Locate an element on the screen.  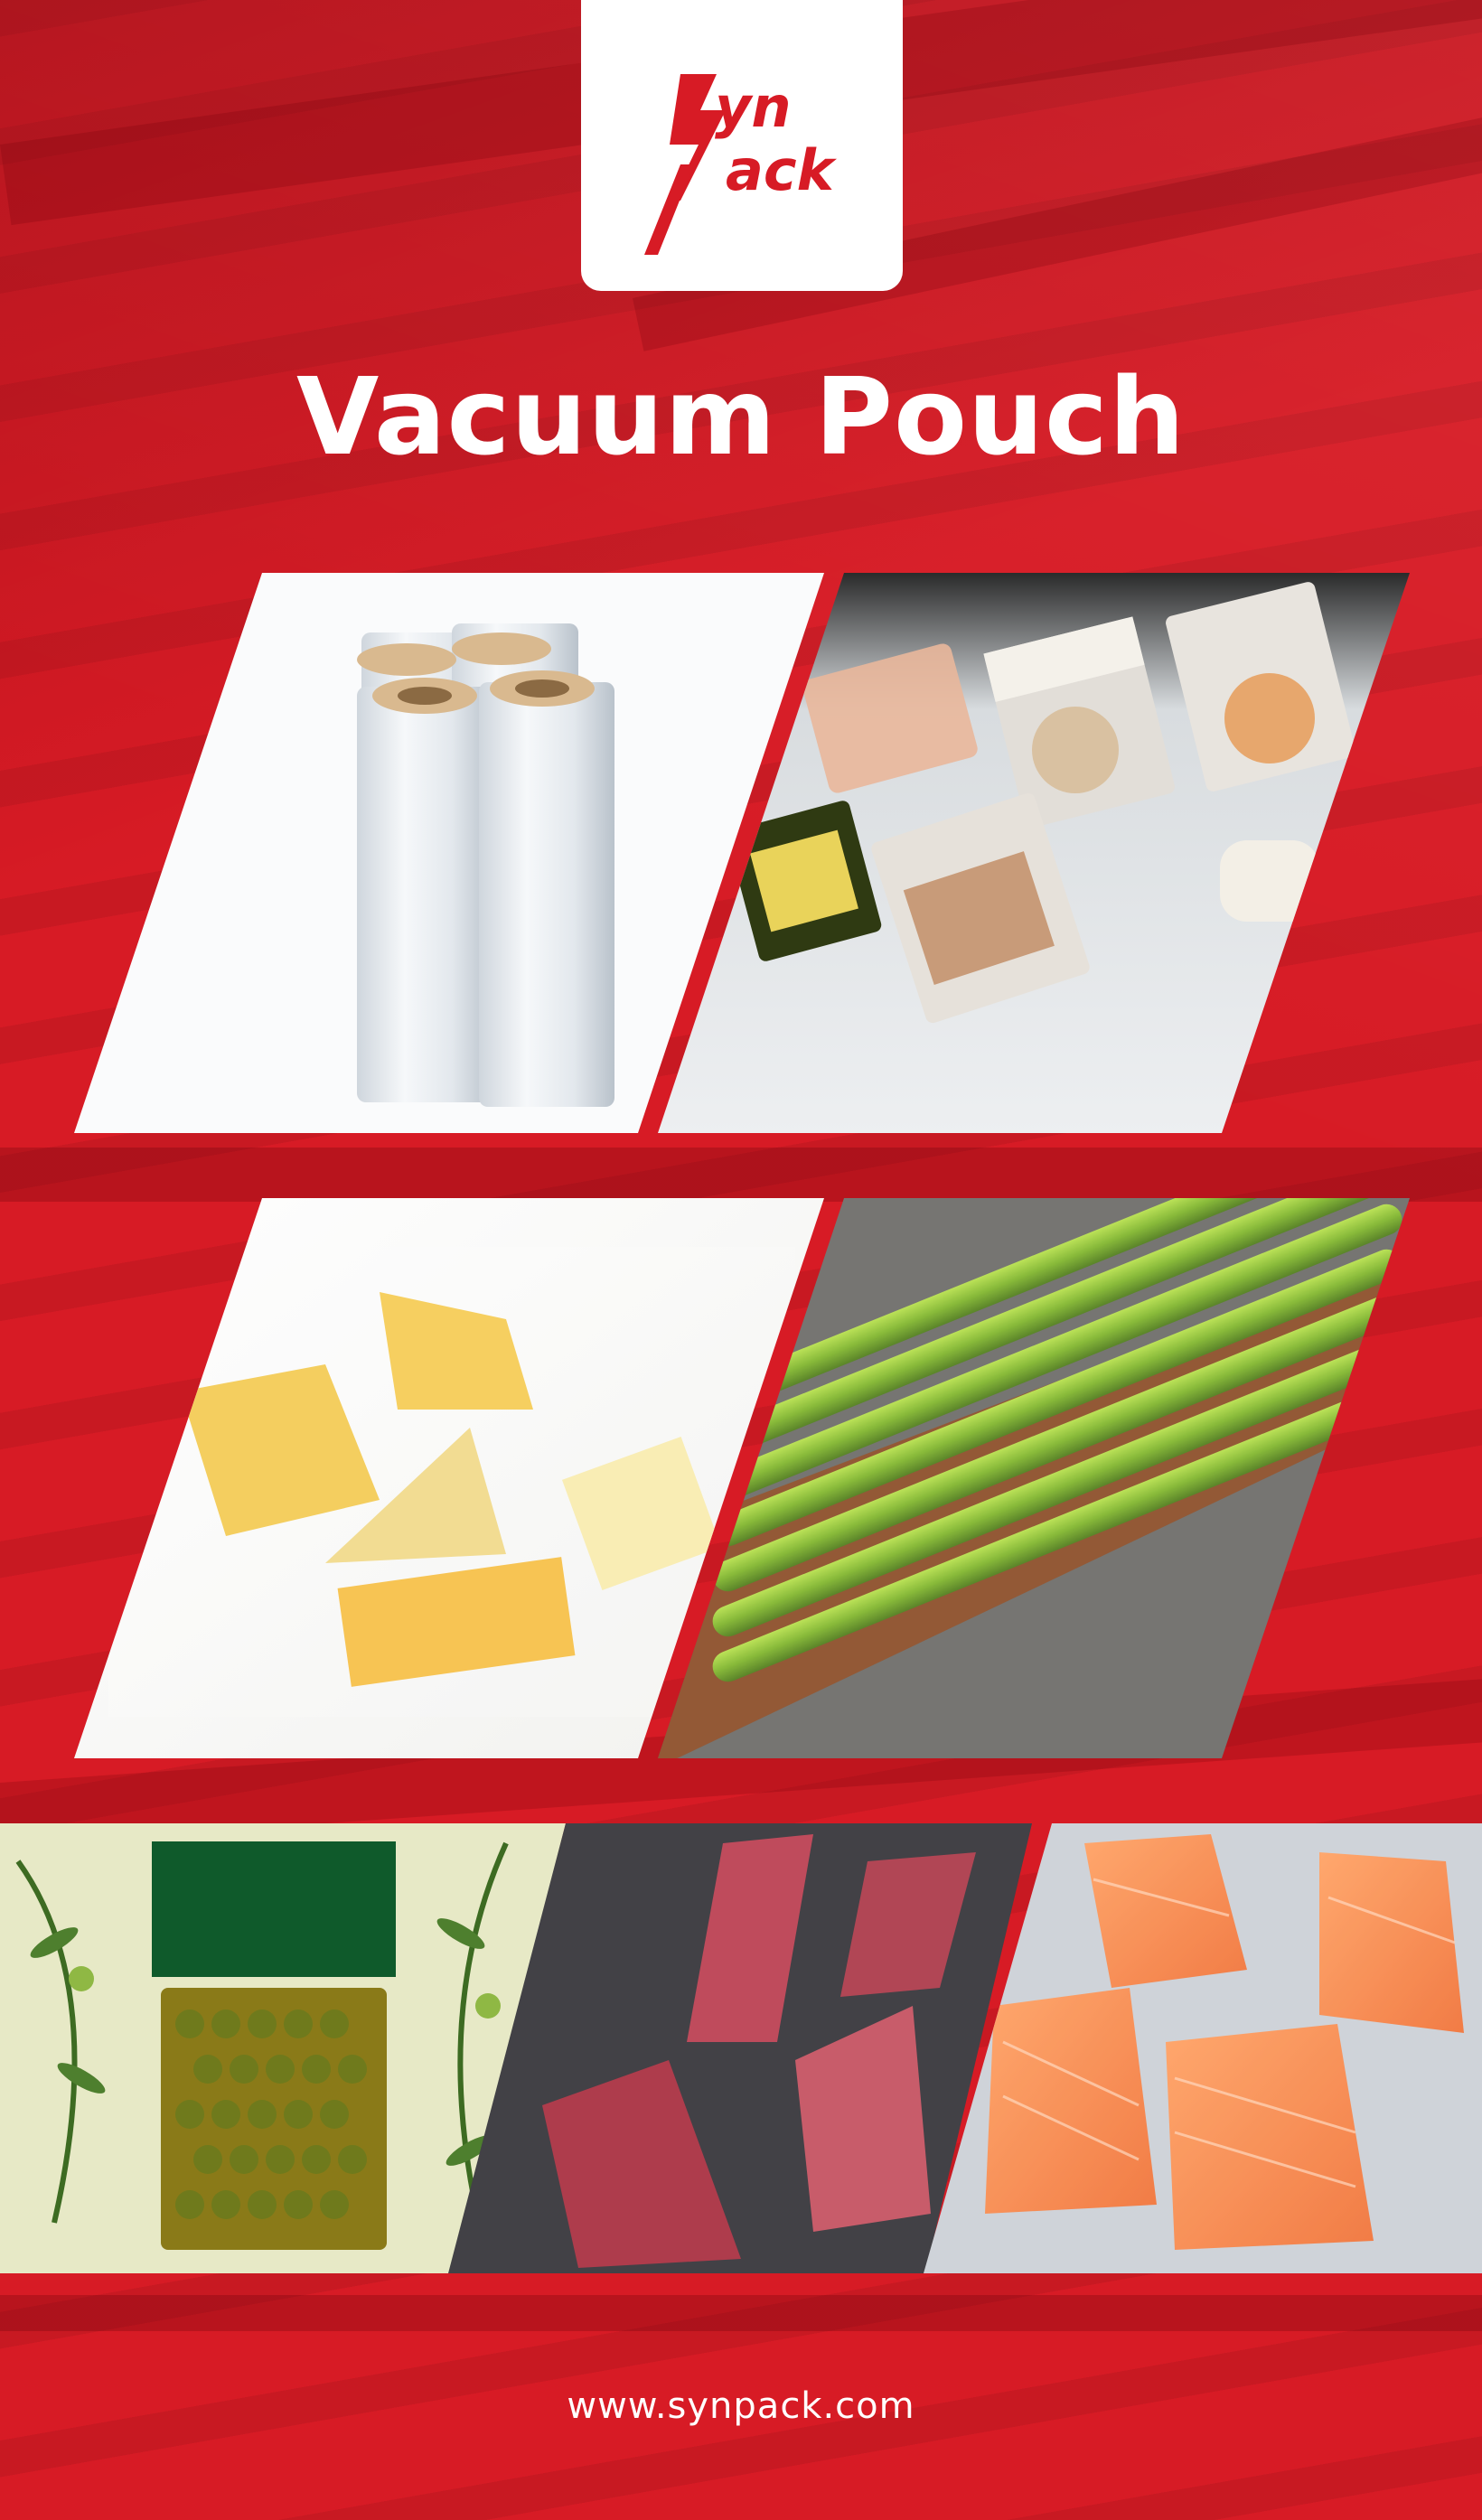
page-title: Vacuum Pouch is located at coordinates (740, 417).